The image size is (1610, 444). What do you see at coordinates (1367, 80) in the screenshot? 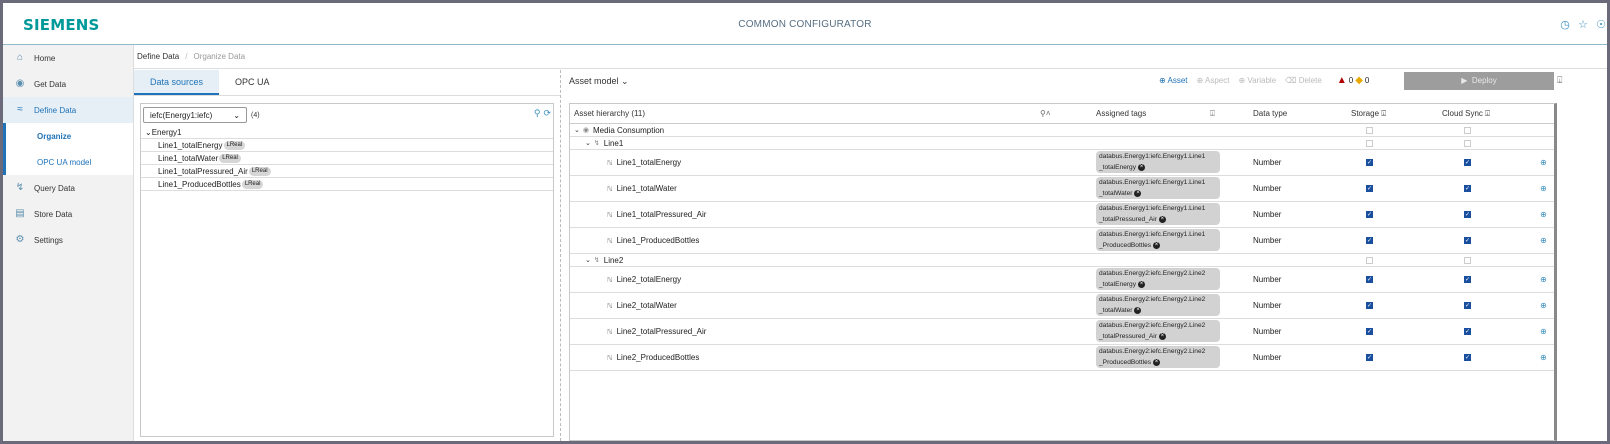
I see `warning-count: 0` at bounding box center [1367, 80].